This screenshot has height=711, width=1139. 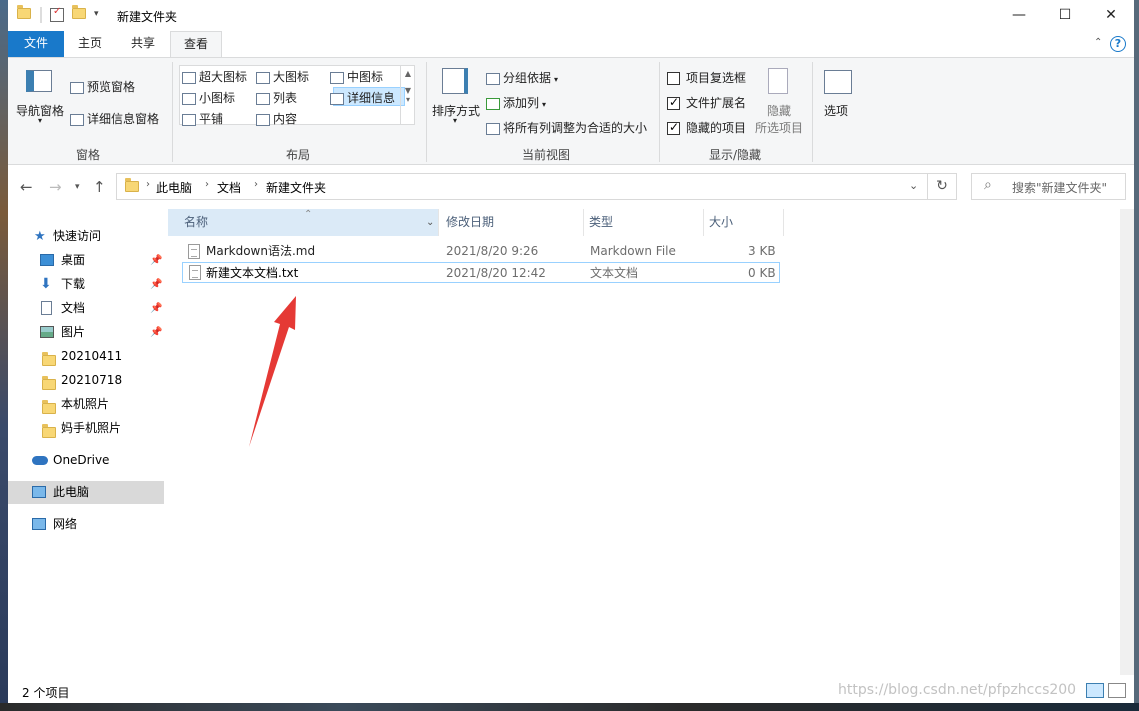 What do you see at coordinates (779, 127) in the screenshot?
I see `hide-selected-line2: 所选项目` at bounding box center [779, 127].